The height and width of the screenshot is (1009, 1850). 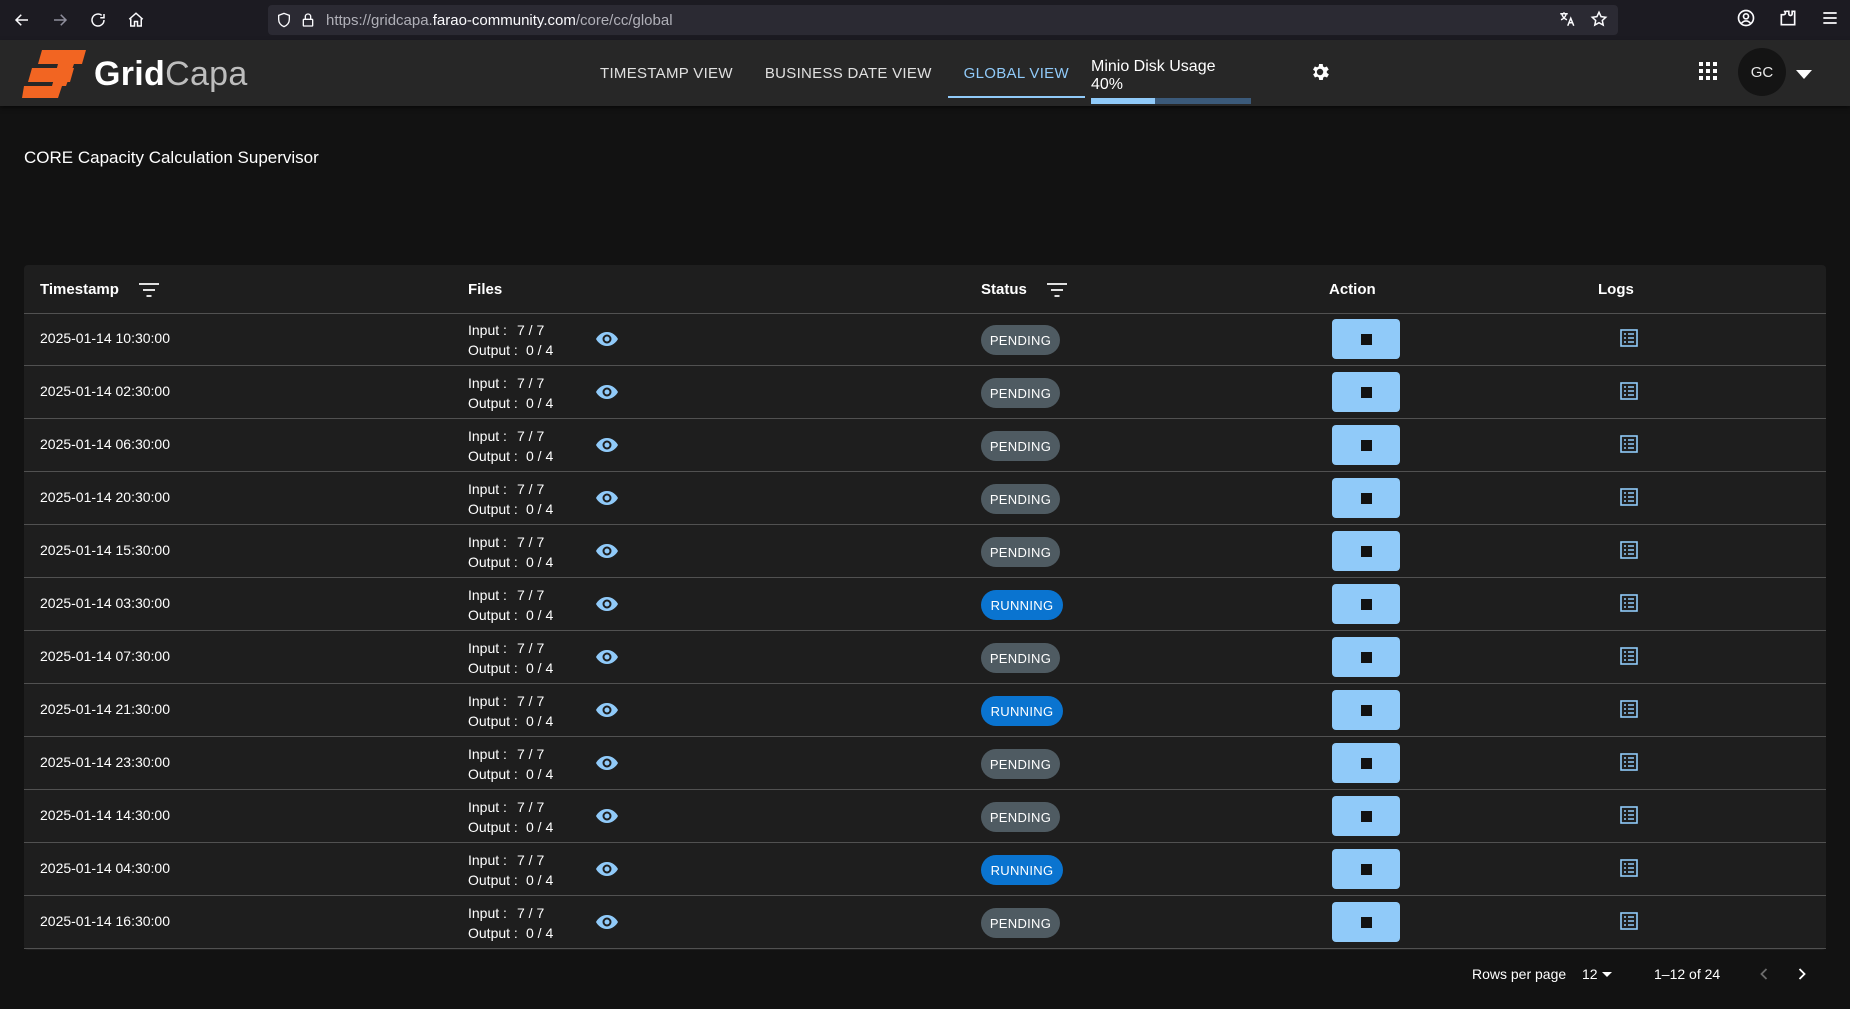 What do you see at coordinates (1320, 74) in the screenshot?
I see `gear-icon` at bounding box center [1320, 74].